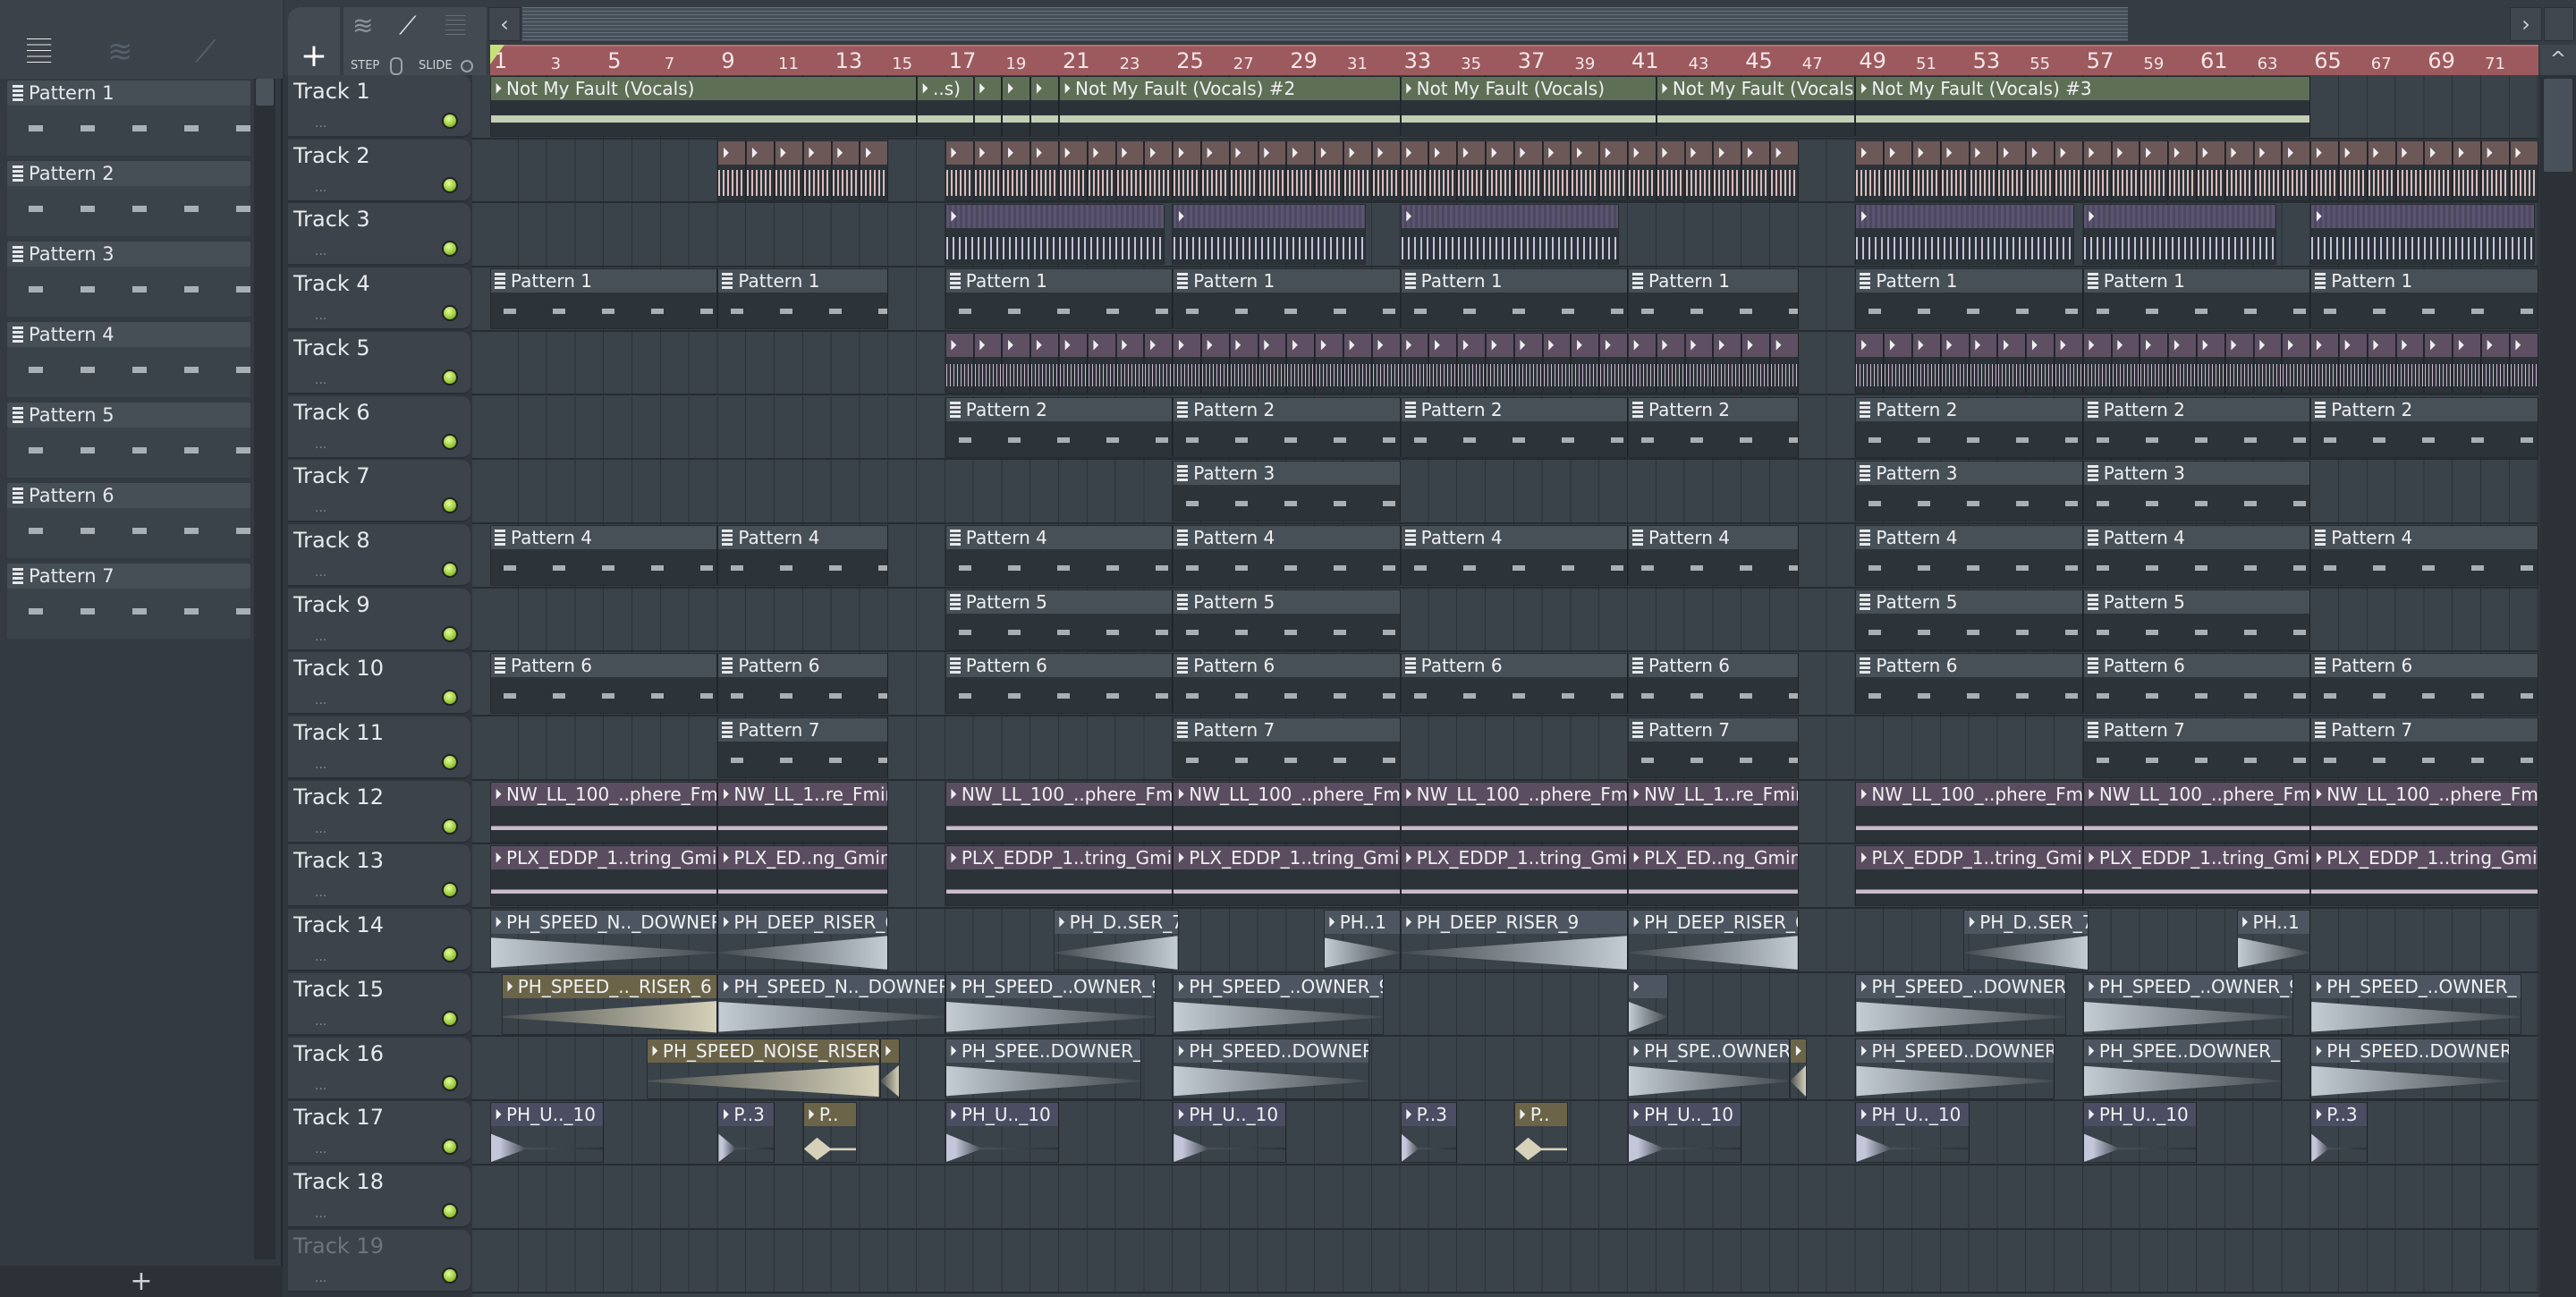 This screenshot has height=1297, width=2576. I want to click on overview-menu-button, so click(2559, 24).